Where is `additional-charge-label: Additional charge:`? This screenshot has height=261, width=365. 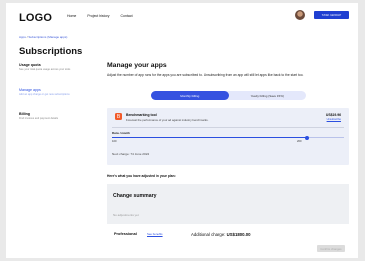 additional-charge-label: Additional charge: is located at coordinates (208, 234).